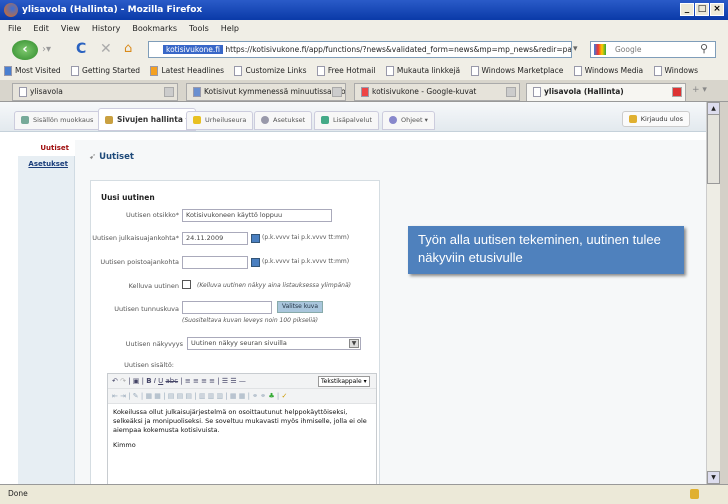 This screenshot has width=728, height=504. I want to click on new-tab-button: + ▾, so click(699, 90).